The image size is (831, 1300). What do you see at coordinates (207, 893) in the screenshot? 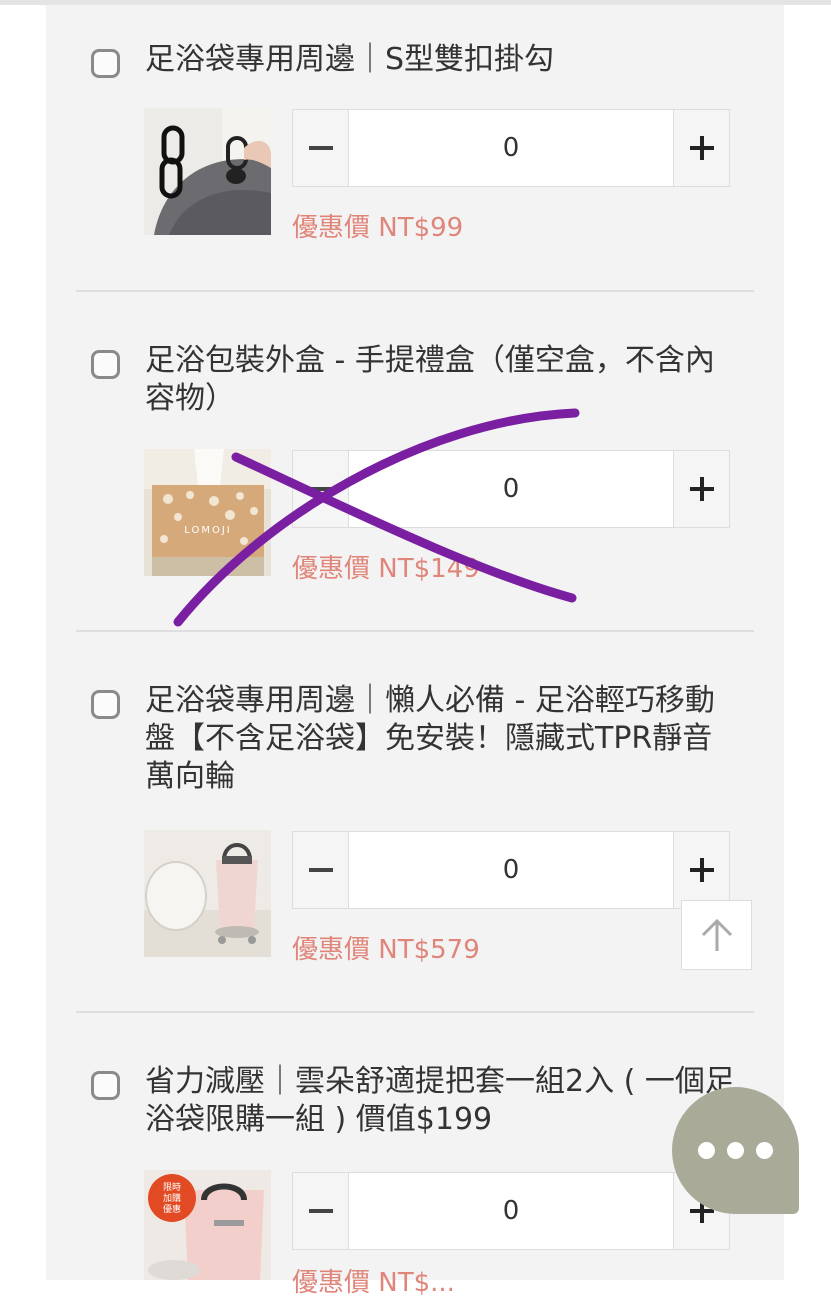
I see `product-3-image` at bounding box center [207, 893].